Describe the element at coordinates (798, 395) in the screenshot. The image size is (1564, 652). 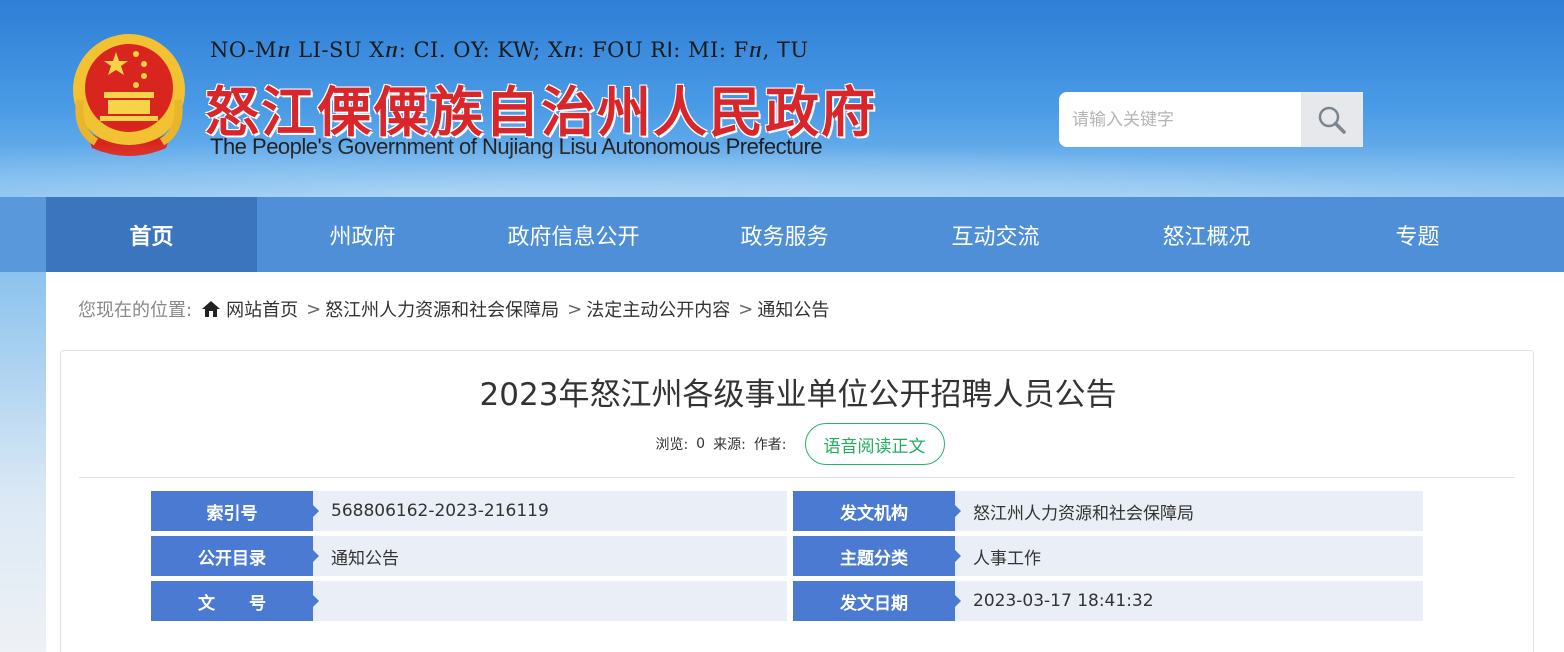
I see `article-title: 2023年怒江州各级事业单位公开招聘人员公告` at that location.